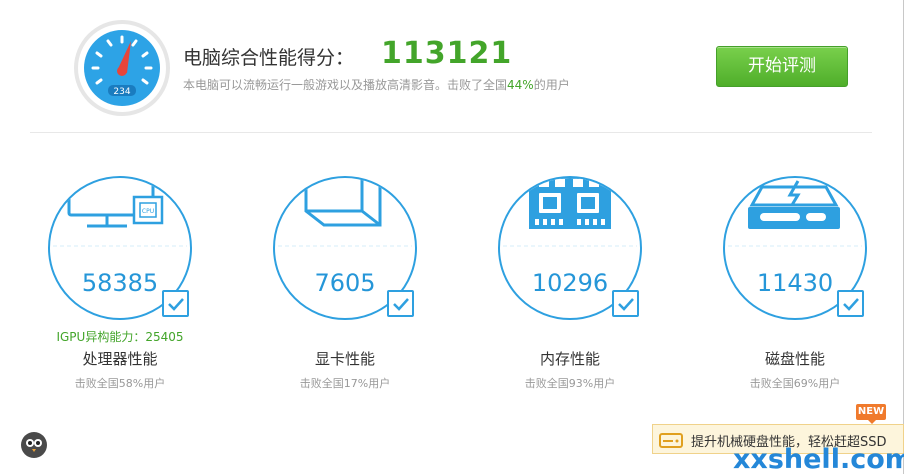  Describe the element at coordinates (120, 248) in the screenshot. I see `cpu-score-circle: CPU 58385` at that location.